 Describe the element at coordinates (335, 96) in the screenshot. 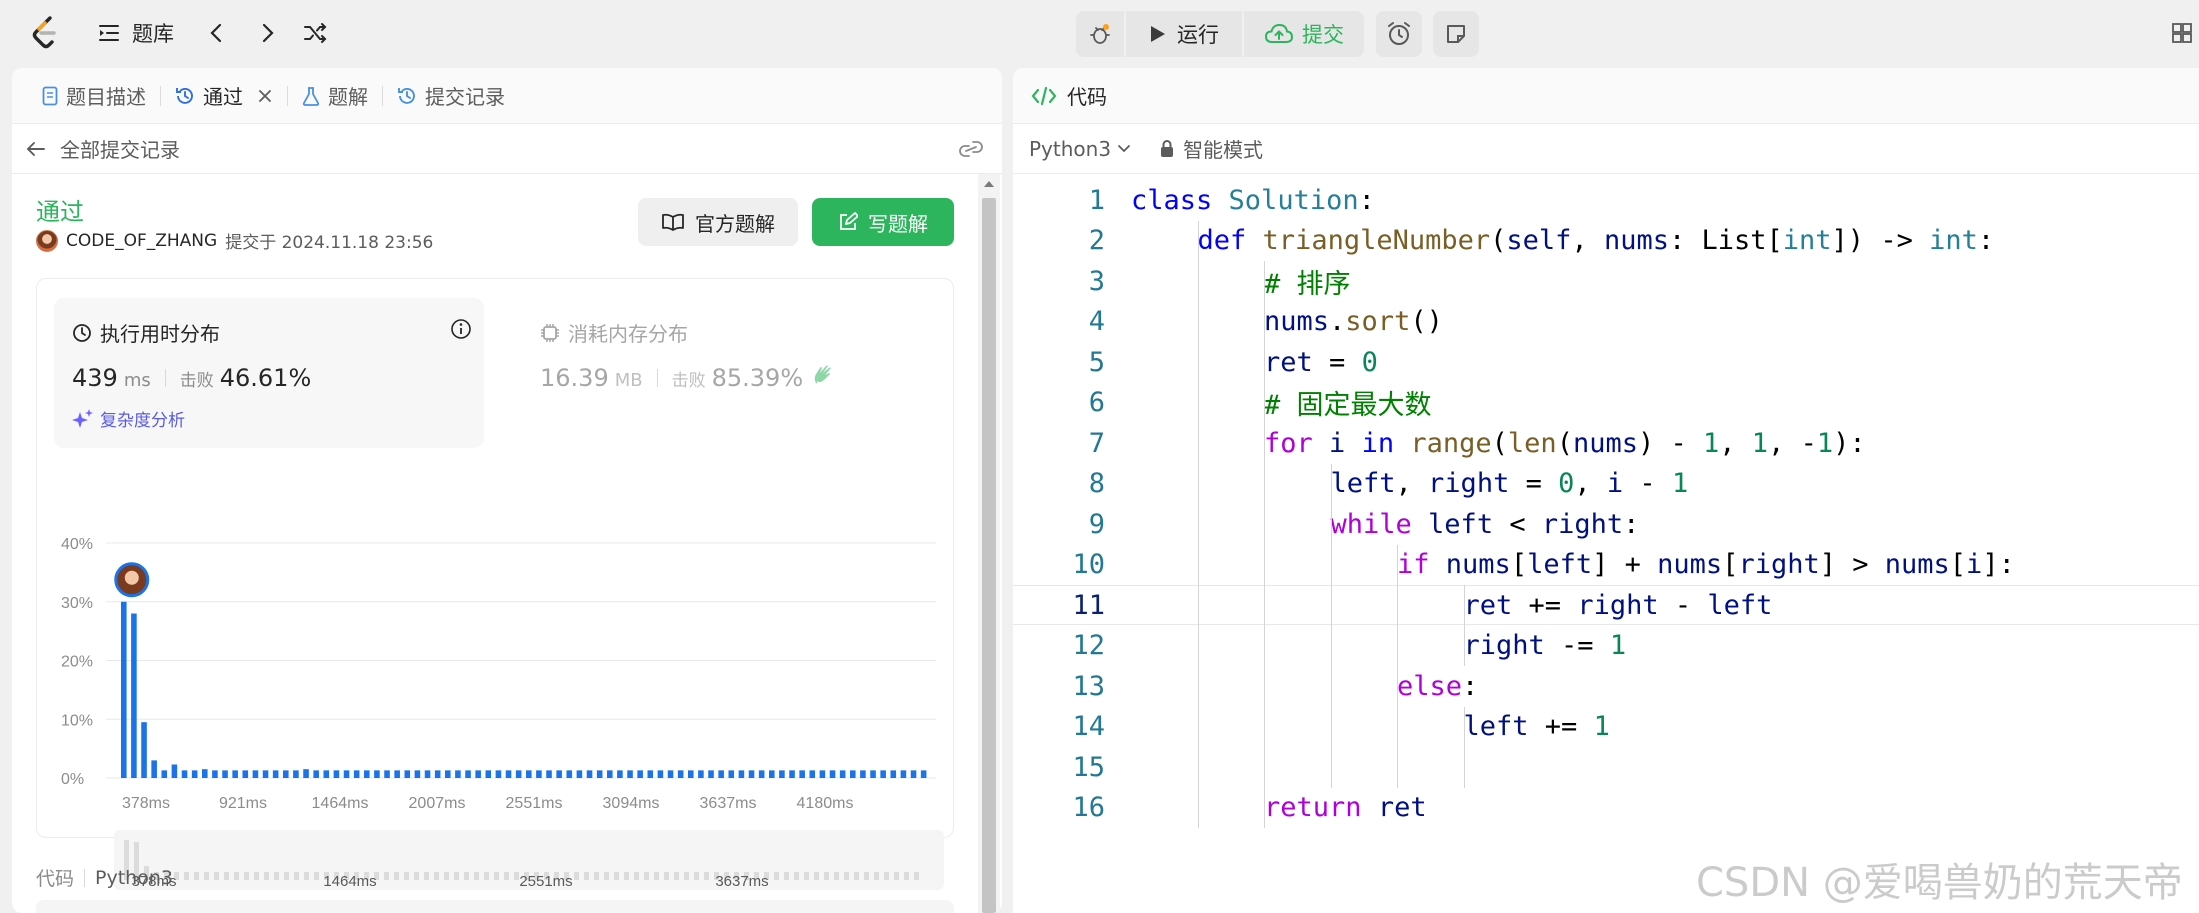

I see `tab-solutions: 题解` at that location.